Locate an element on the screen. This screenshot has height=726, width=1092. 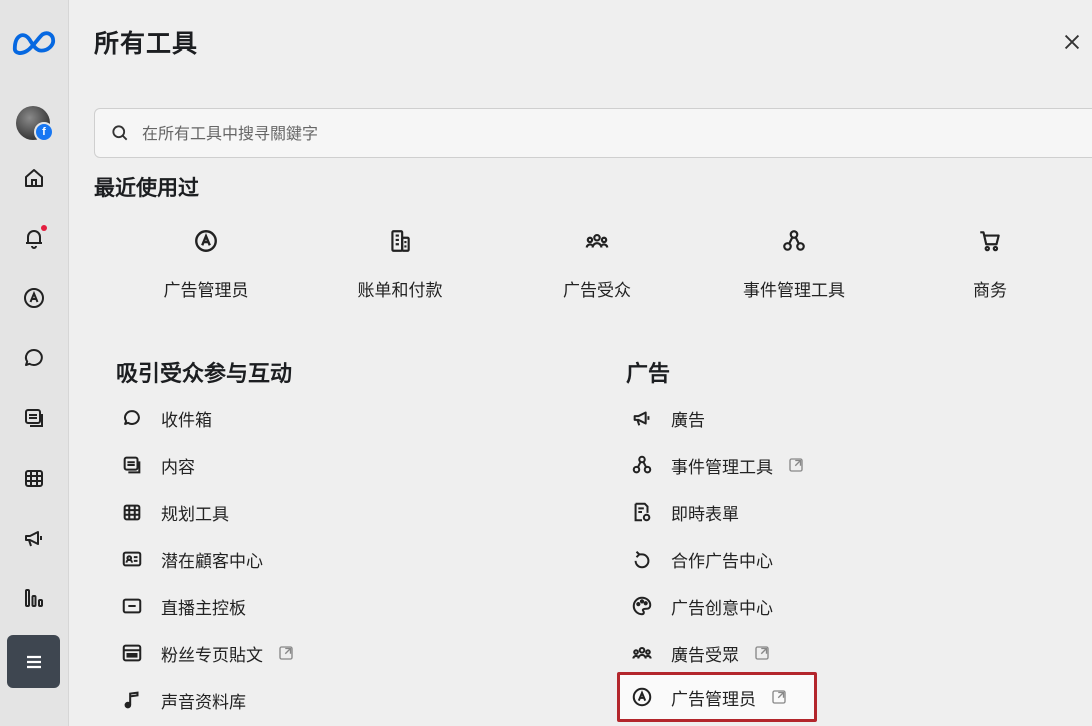
recent-section-title: 最近使用过 is located at coordinates (146, 188).